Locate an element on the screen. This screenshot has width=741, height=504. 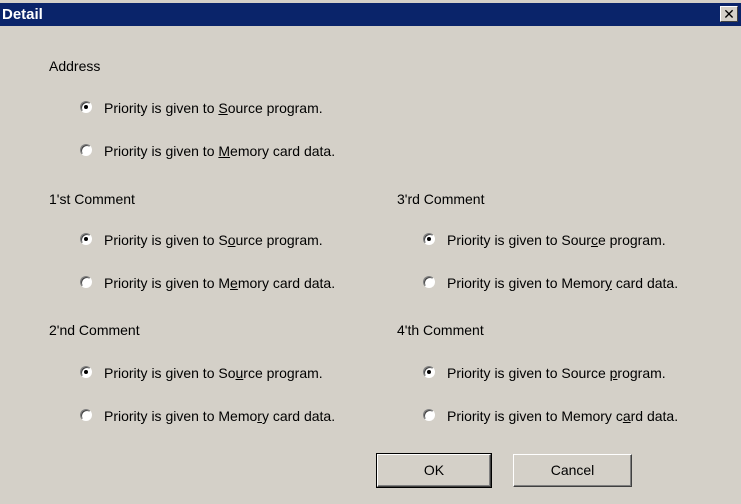
comment4-group-label: 4'th Comment is located at coordinates (440, 330).